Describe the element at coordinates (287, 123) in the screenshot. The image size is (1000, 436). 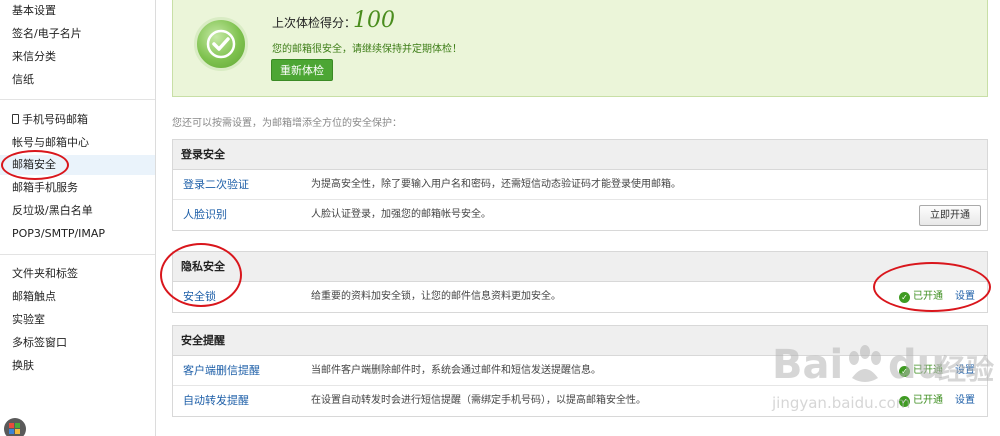
I see `hint-text: 您还可以按需设置，为邮箱增添全方位的安全保护：` at that location.